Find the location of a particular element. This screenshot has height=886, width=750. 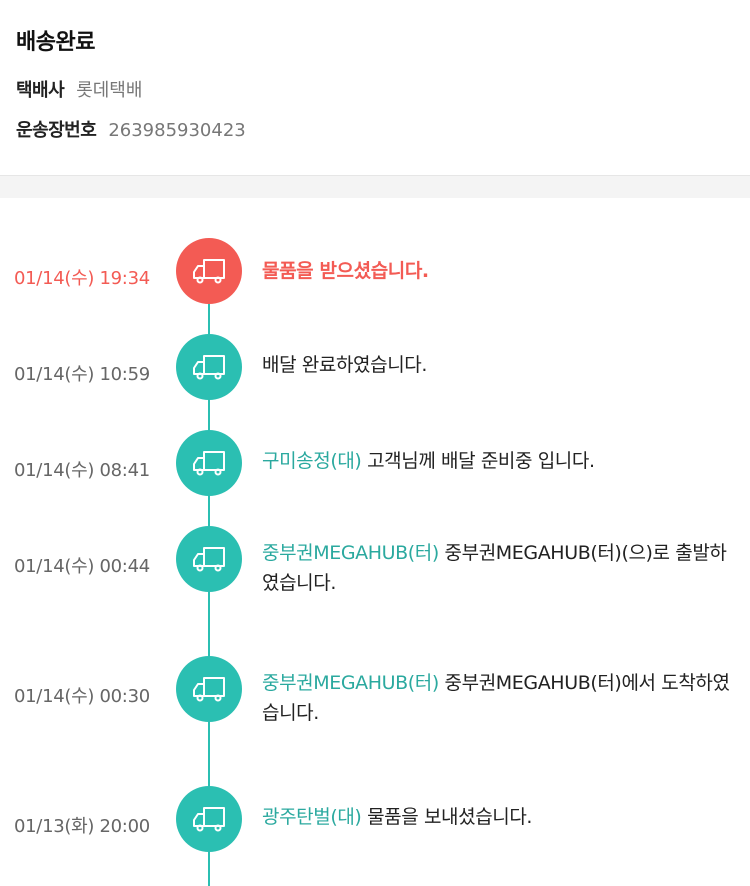

carrier-label: 택배사 is located at coordinates (40, 90).